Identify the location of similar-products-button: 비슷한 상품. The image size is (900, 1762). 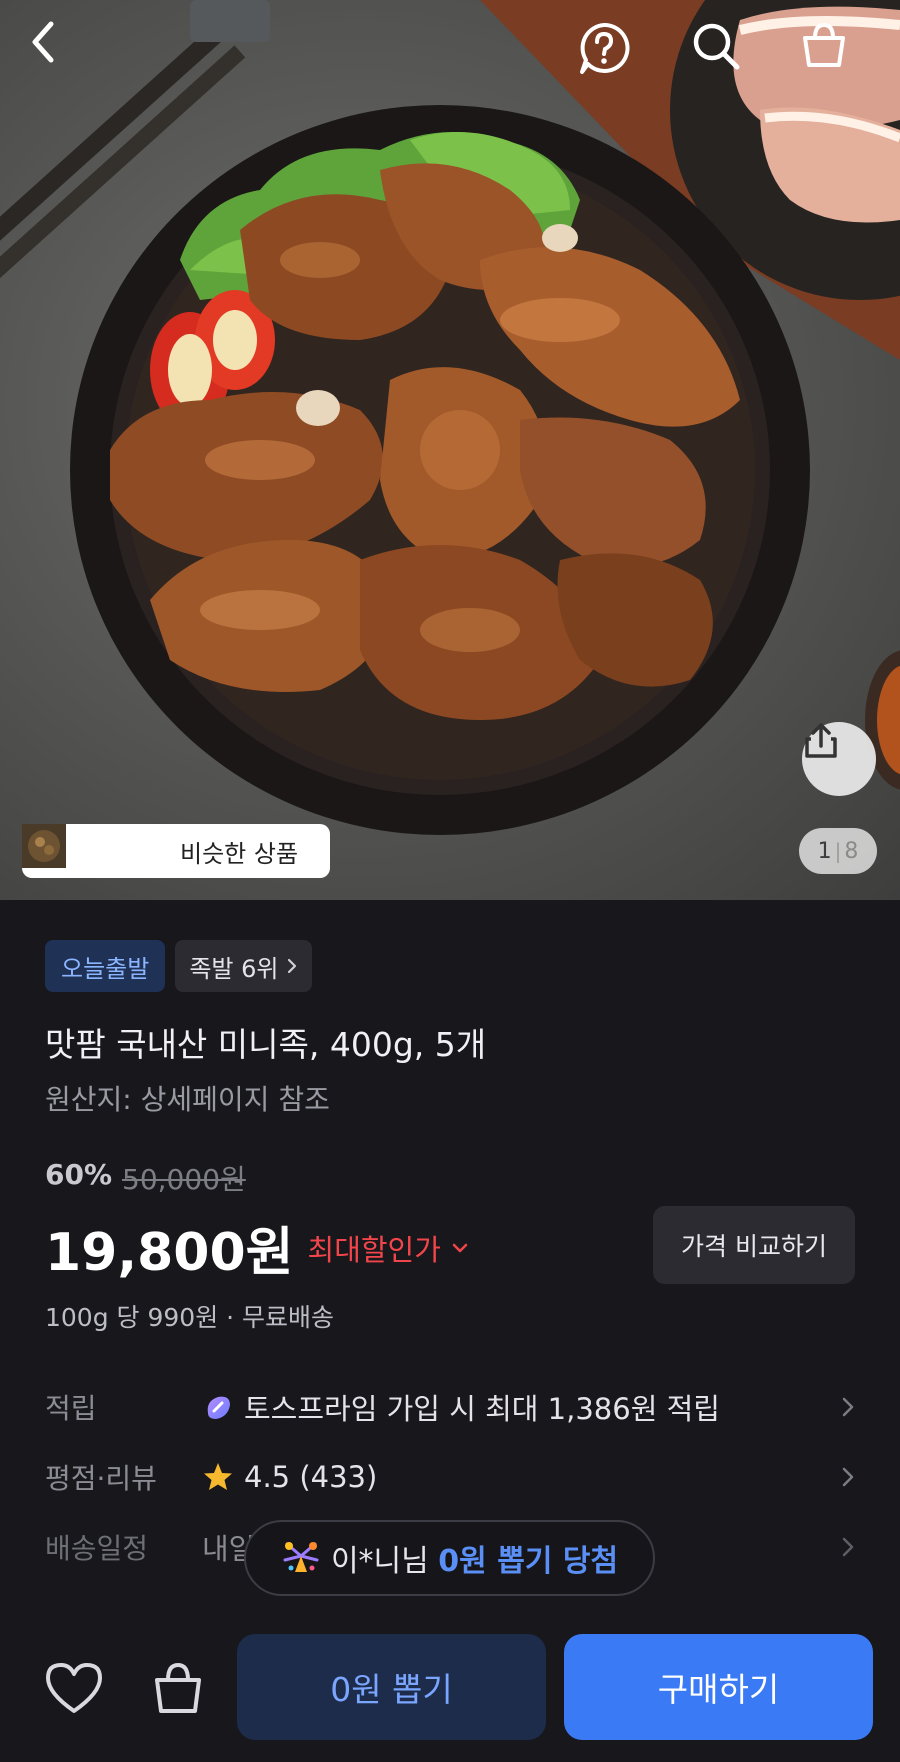
(176, 851).